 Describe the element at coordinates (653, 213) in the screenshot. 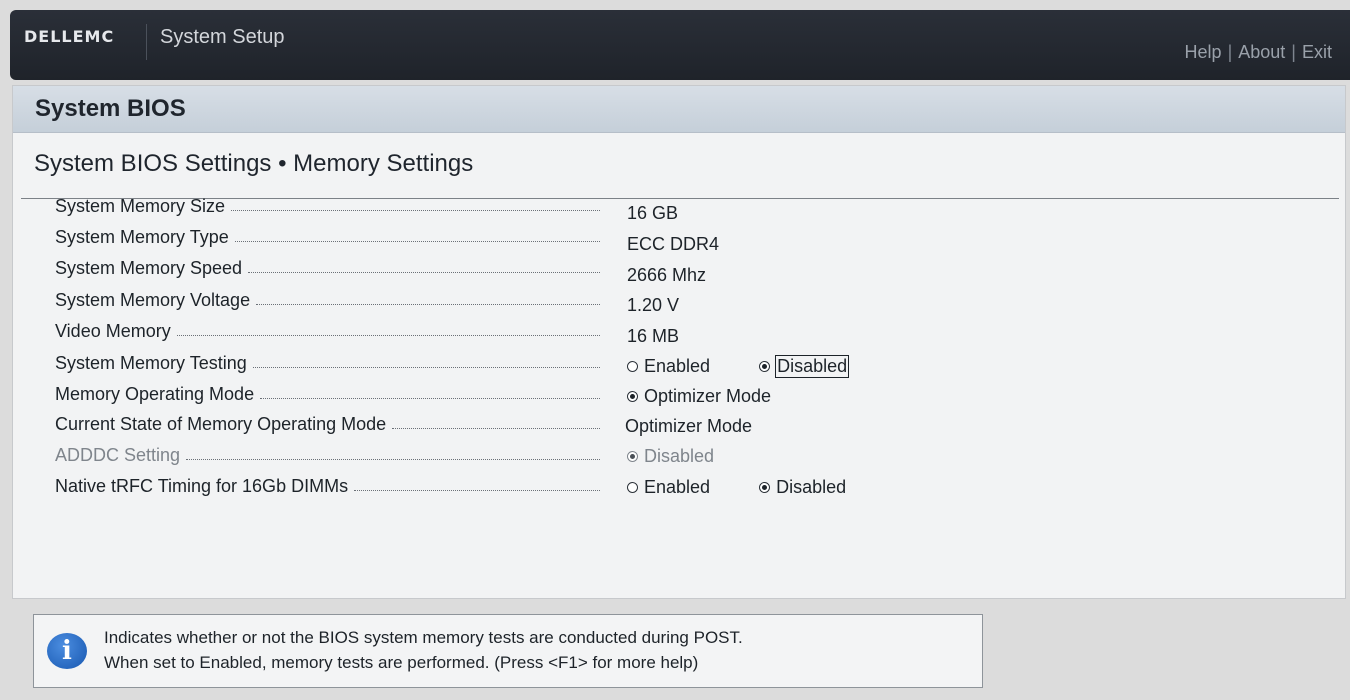

I see `setting-value: 16 GB` at that location.